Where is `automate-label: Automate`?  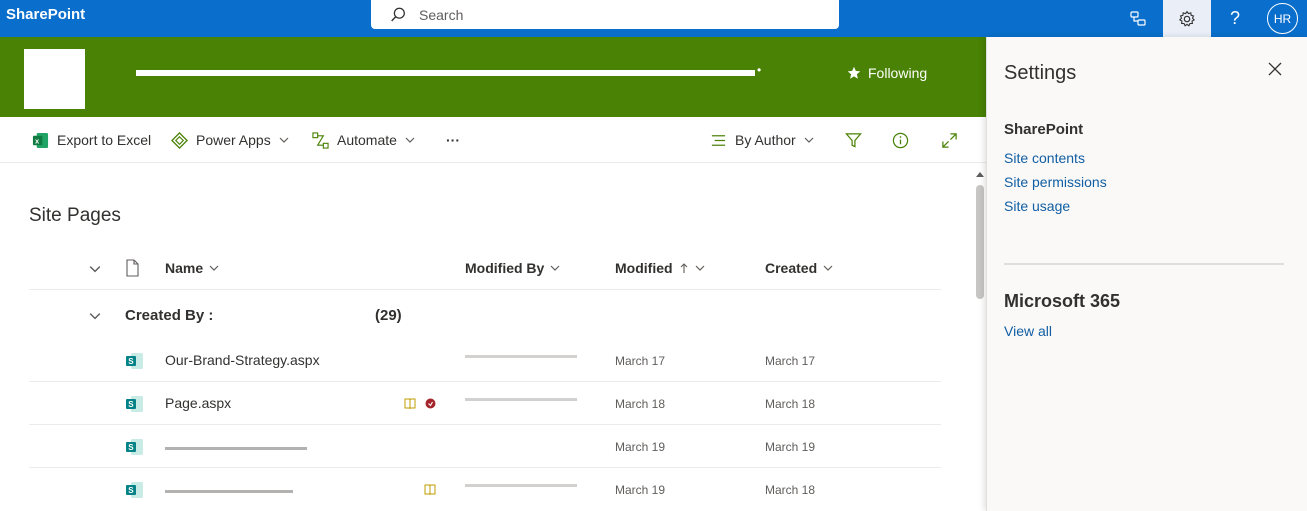 automate-label: Automate is located at coordinates (367, 140).